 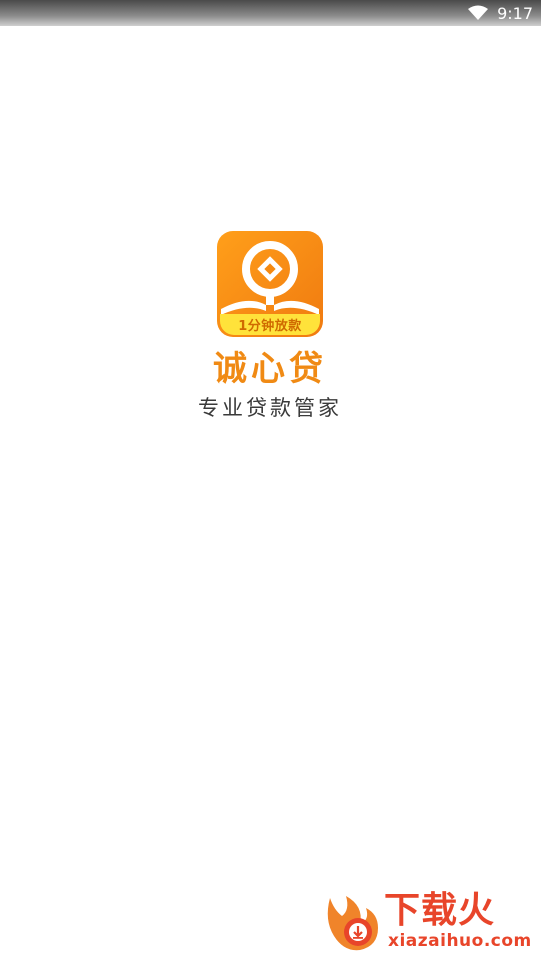 I want to click on app-slogan: 专业贷款管家, so click(x=270, y=408).